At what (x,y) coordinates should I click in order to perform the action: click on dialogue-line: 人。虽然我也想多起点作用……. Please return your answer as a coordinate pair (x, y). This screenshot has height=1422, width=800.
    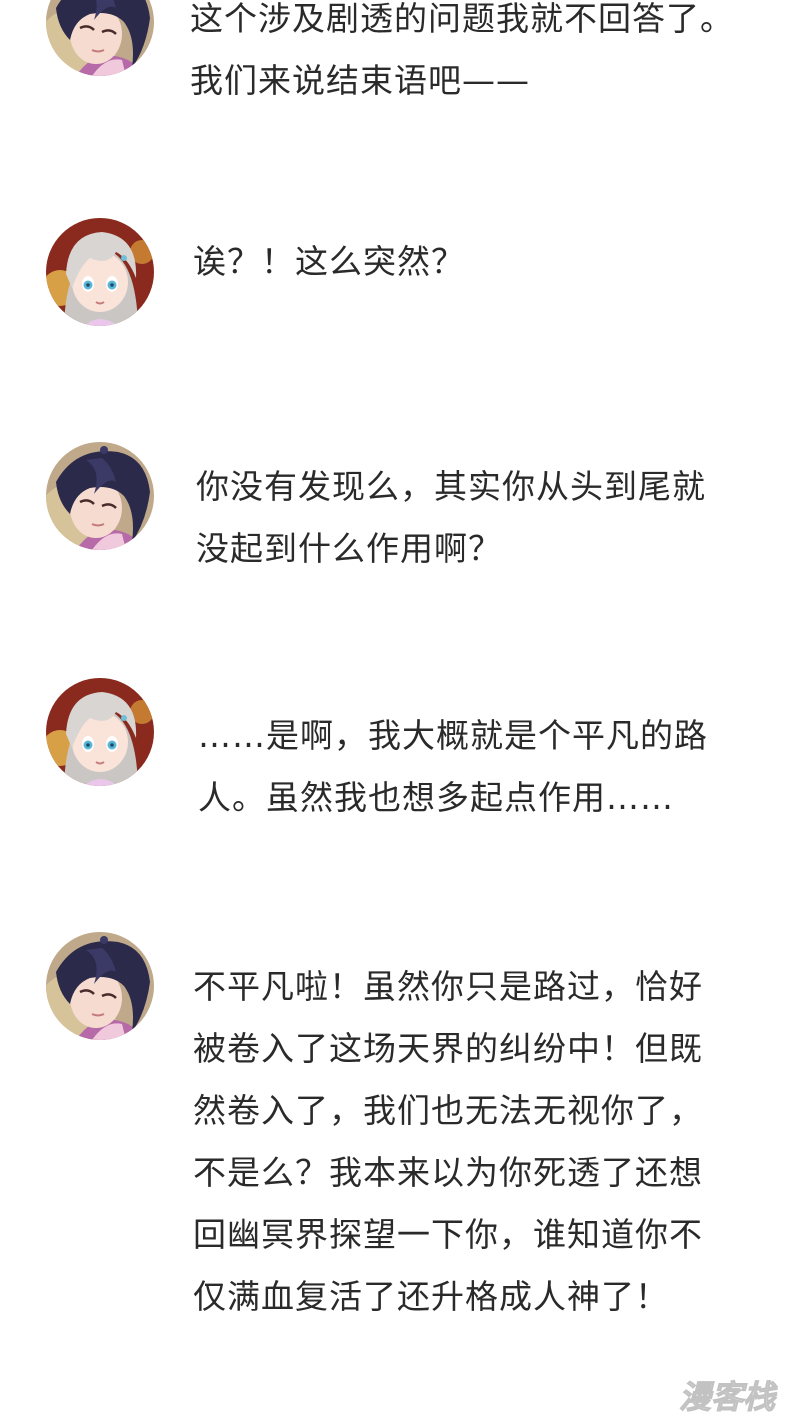
    Looking at the image, I should click on (436, 797).